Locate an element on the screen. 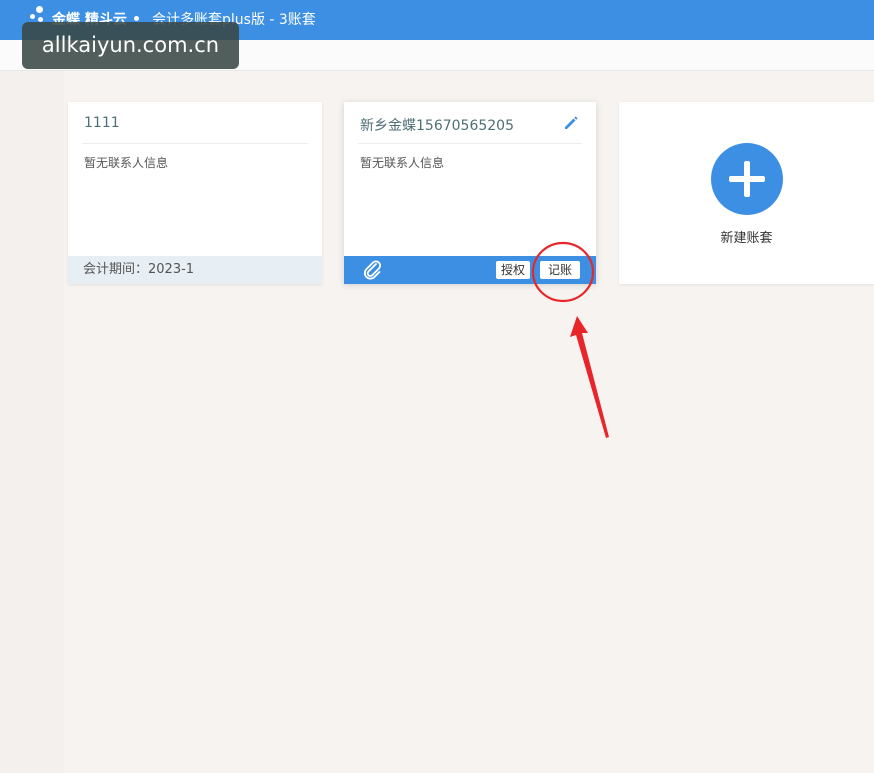  bookkeeping-button: 记账 is located at coordinates (560, 270).